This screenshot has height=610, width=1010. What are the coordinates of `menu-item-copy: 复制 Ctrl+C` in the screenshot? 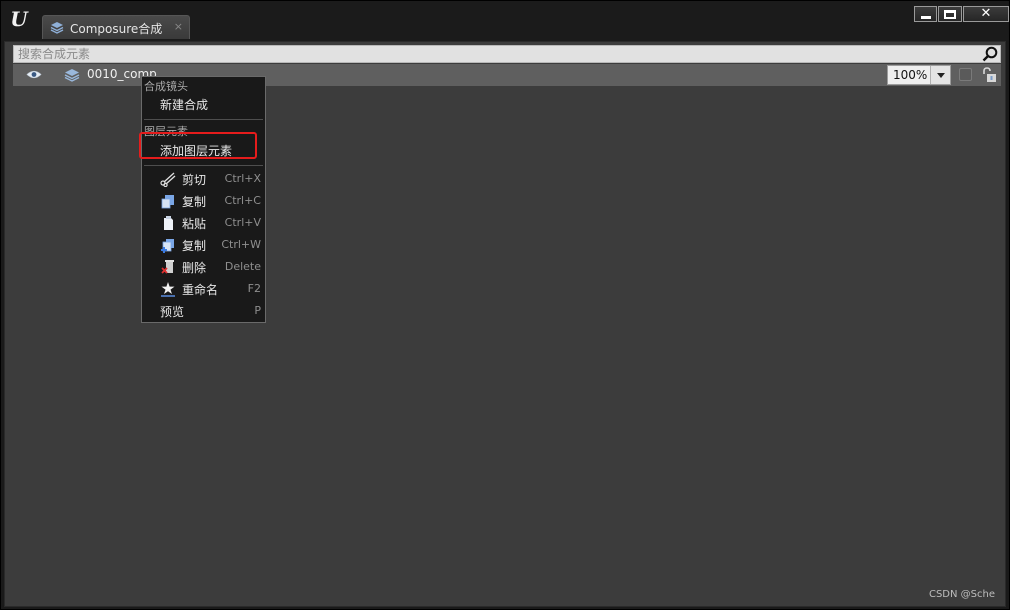 It's located at (203, 201).